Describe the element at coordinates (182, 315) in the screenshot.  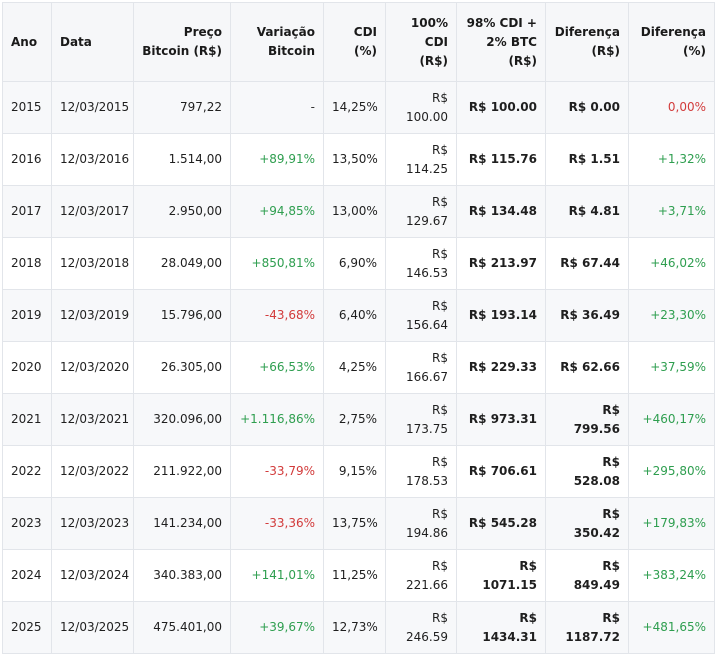
I see `cell-preco-bitcoin: 15.796,00` at that location.